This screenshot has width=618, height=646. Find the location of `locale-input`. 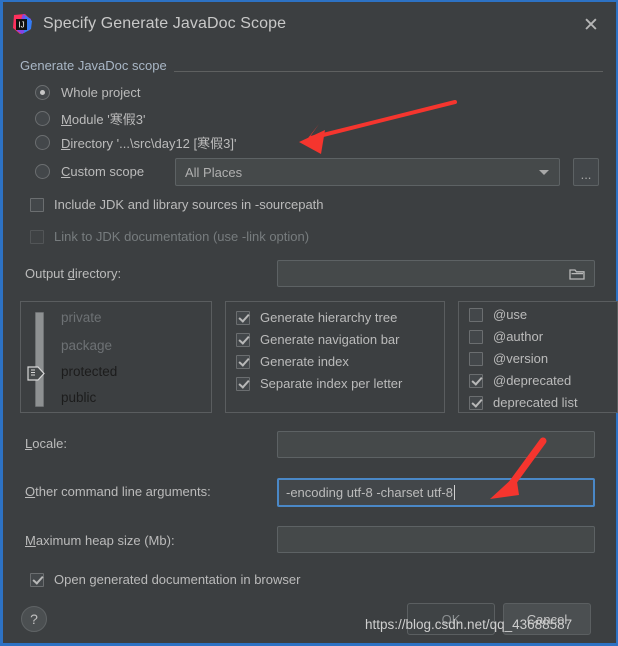

locale-input is located at coordinates (436, 444).